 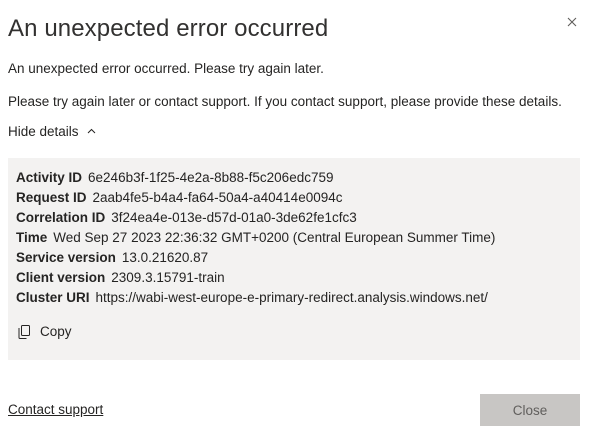 What do you see at coordinates (32, 237) in the screenshot?
I see `detail-key: Time` at bounding box center [32, 237].